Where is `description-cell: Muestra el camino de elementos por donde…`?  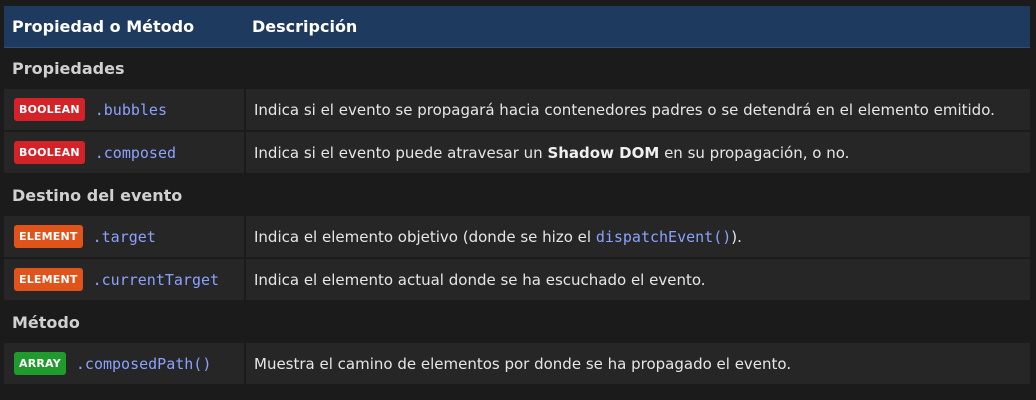
description-cell: Muestra el camino de elementos por donde… is located at coordinates (638, 363).